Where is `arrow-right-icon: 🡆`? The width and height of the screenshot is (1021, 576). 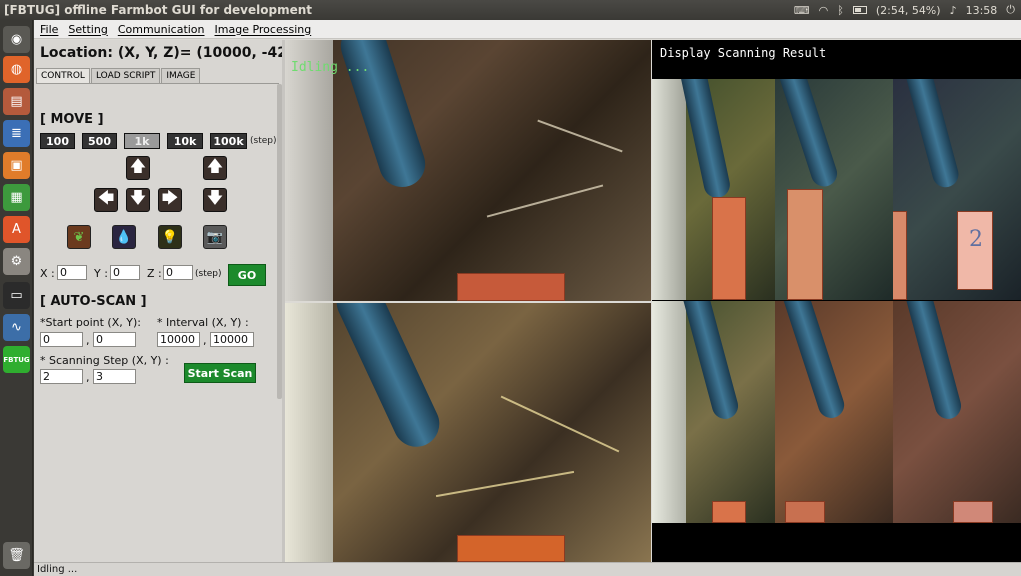
arrow-right-icon: 🡆 is located at coordinates (170, 197).